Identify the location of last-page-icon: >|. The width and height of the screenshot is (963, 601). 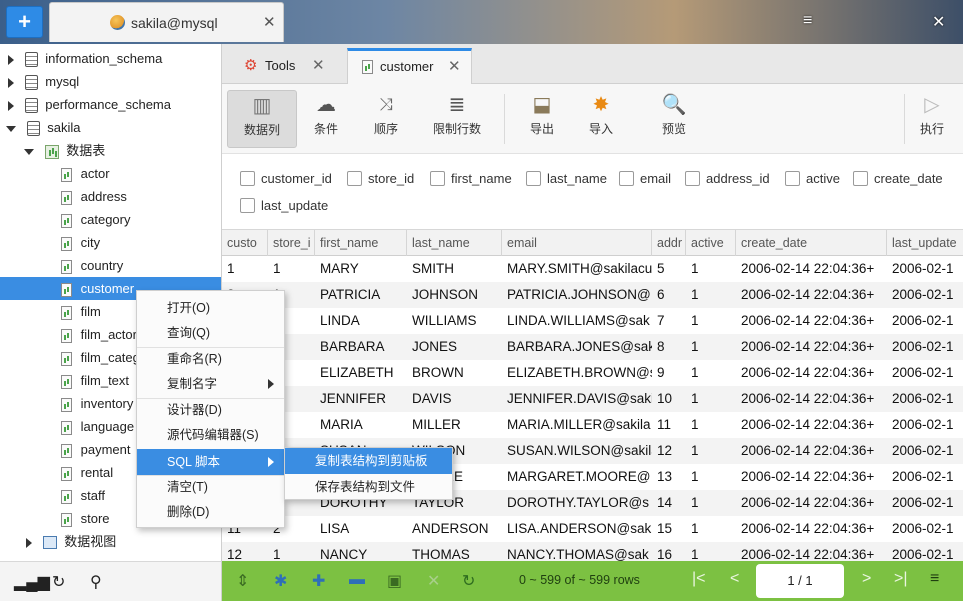
(901, 579).